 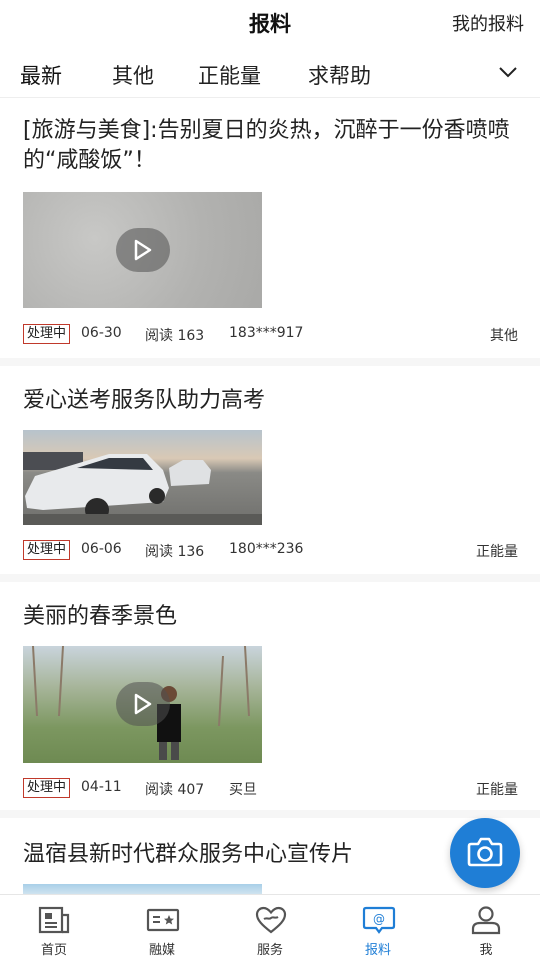 I want to click on nav-label: 报料, so click(x=377, y=950).